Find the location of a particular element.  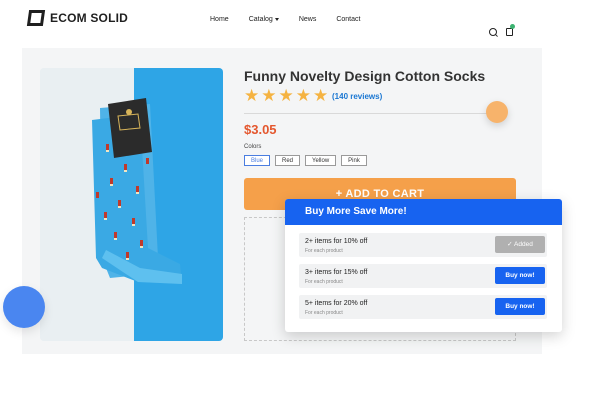

product-title: Funny Novelty Design Cotton Socks is located at coordinates (365, 76).